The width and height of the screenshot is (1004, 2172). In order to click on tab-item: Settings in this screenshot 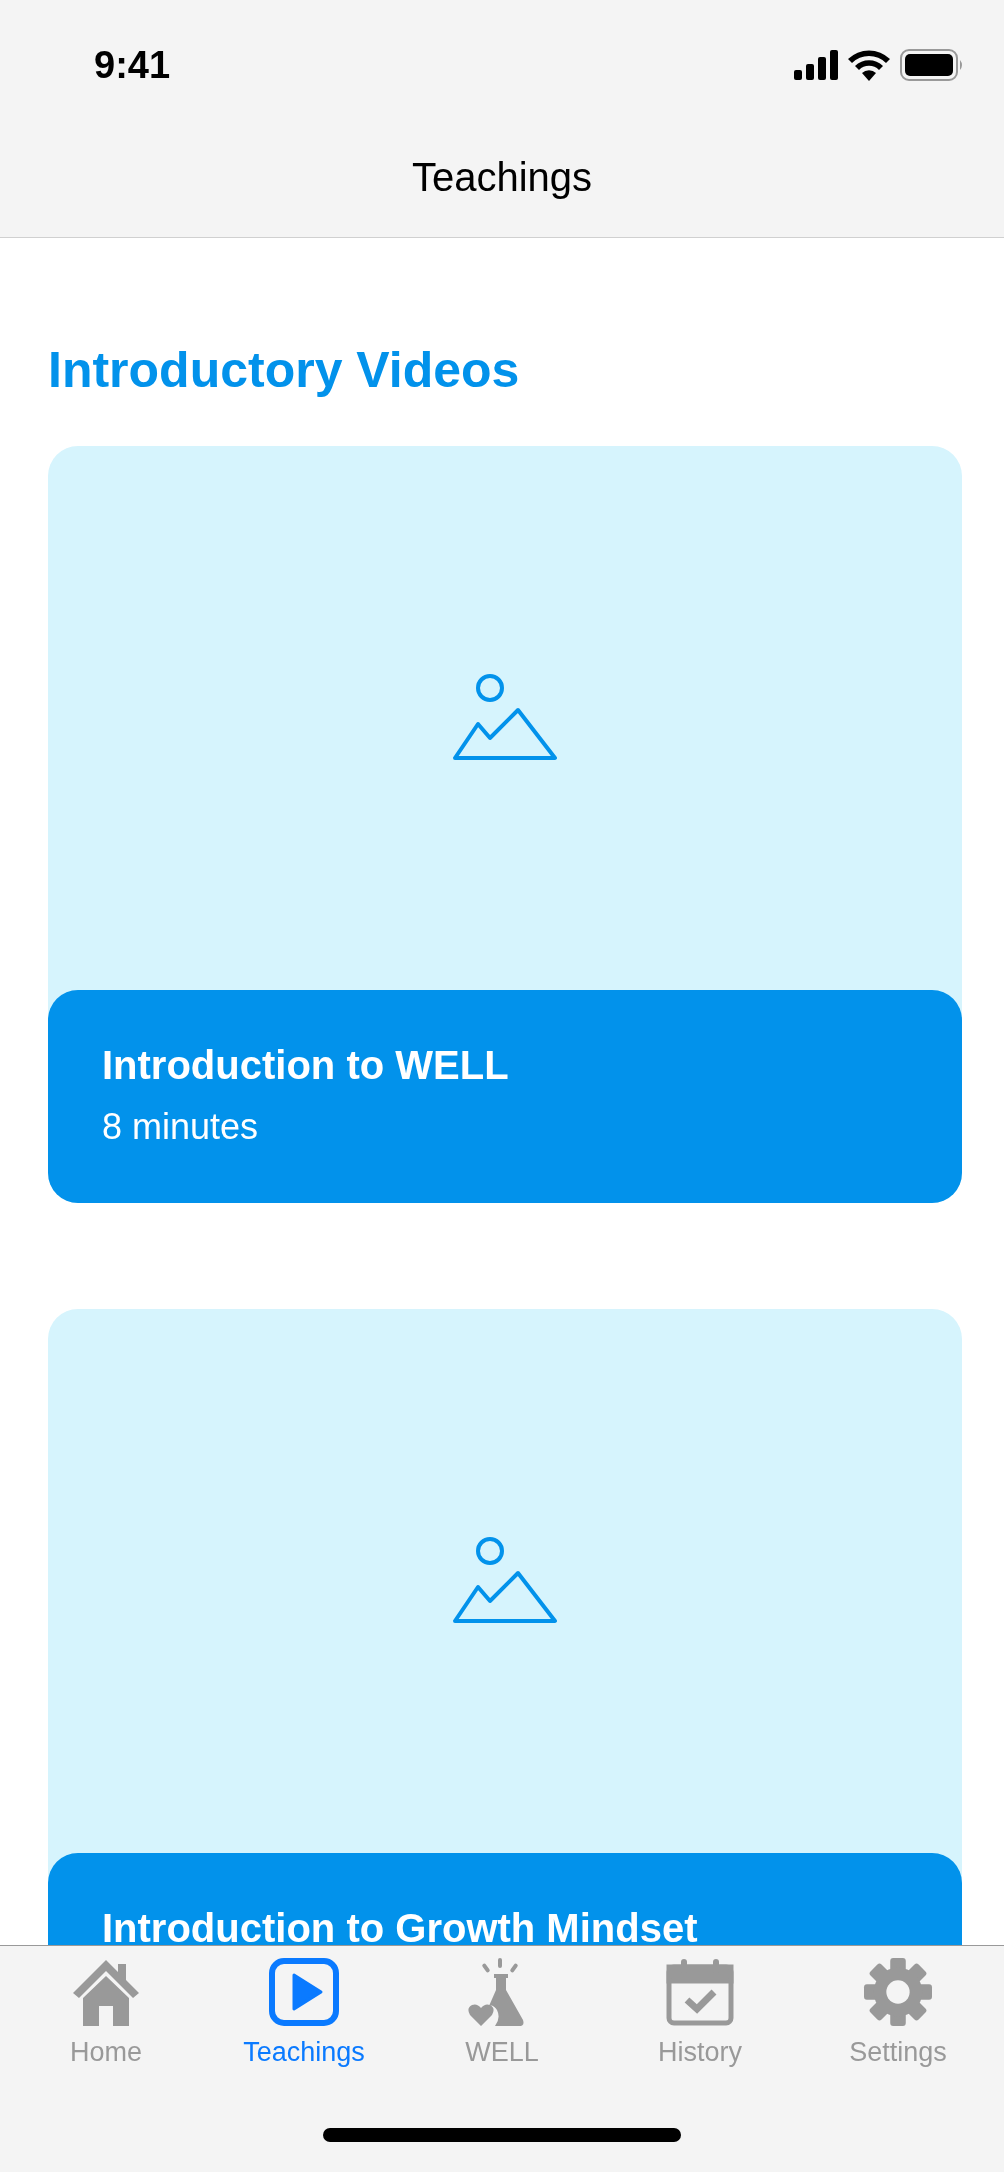, I will do `click(898, 2015)`.